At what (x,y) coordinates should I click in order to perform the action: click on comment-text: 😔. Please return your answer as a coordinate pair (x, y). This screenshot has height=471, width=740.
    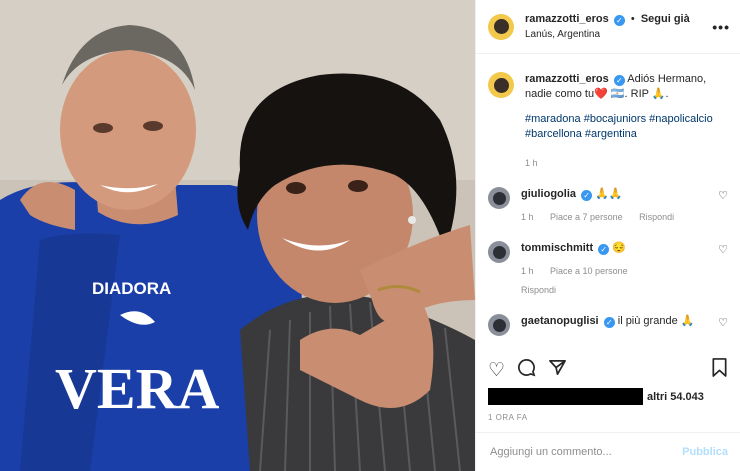
    Looking at the image, I should click on (619, 248).